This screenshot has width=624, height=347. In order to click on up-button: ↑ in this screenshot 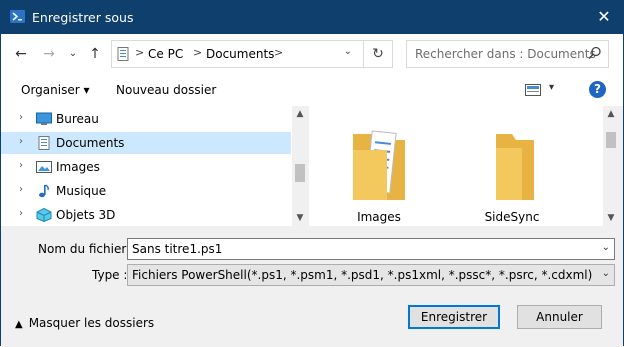, I will do `click(95, 54)`.